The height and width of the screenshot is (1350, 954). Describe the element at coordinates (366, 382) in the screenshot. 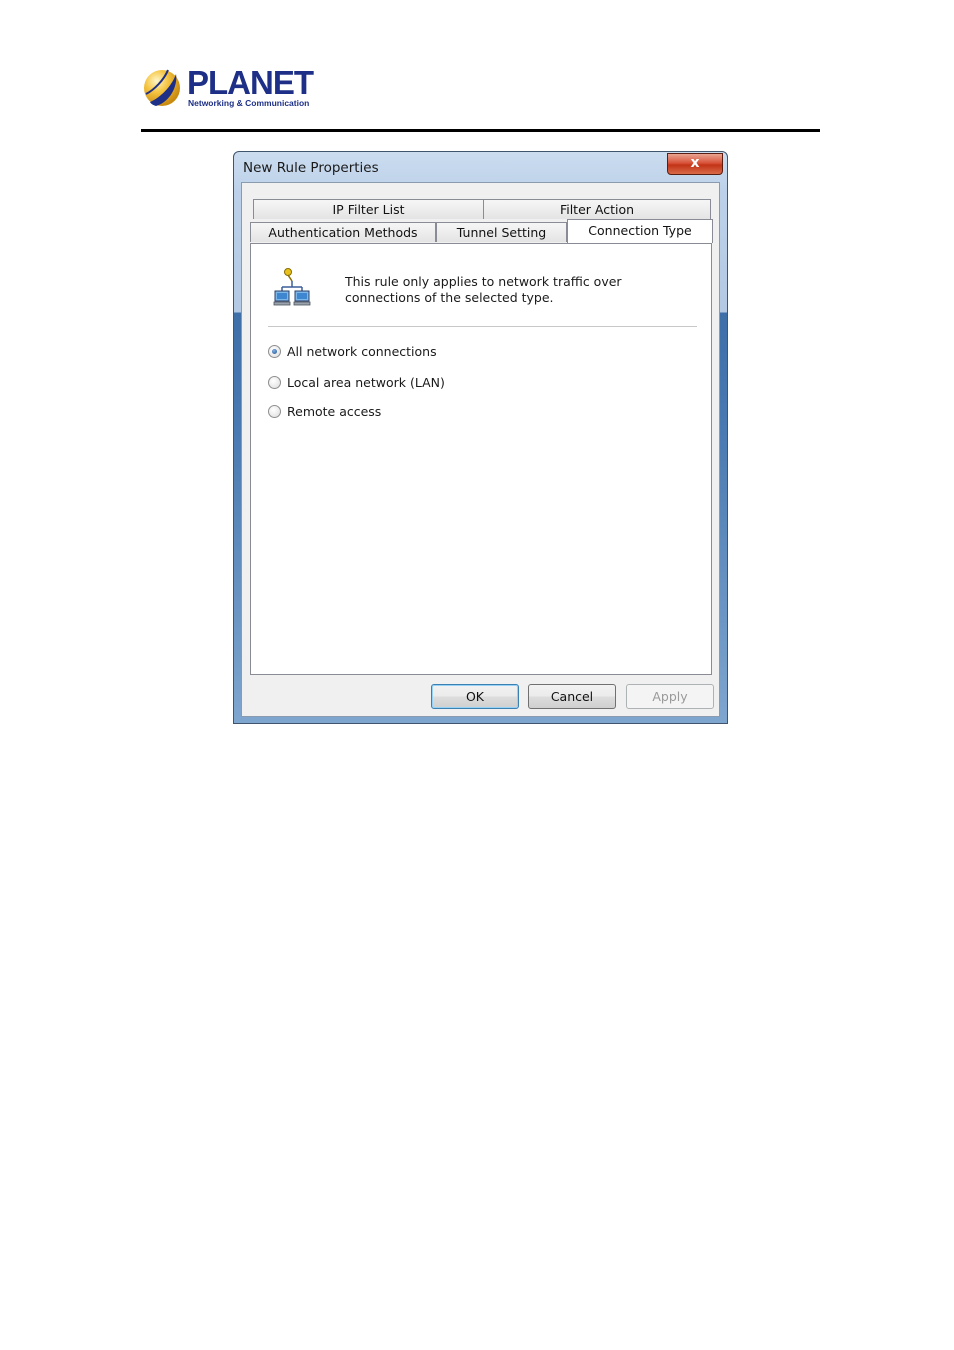

I see `radio-label: Local area network (LAN)` at that location.